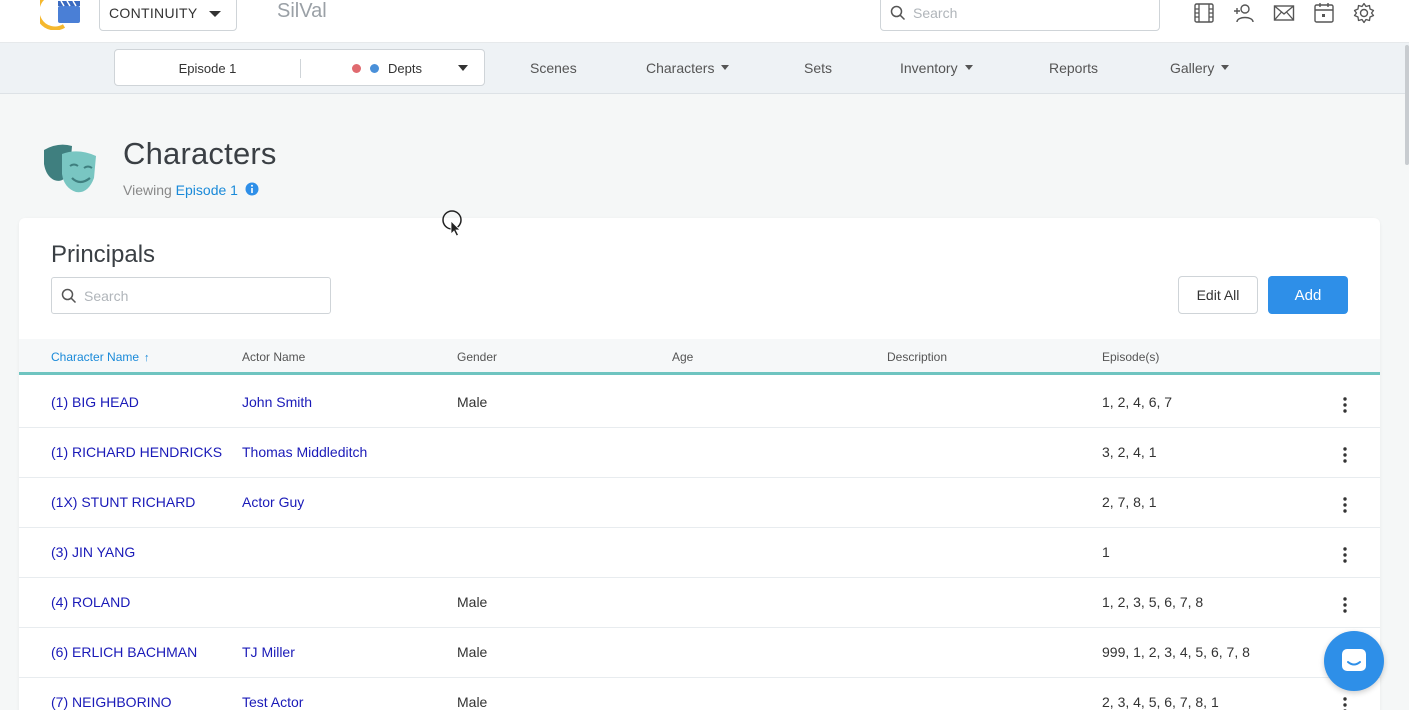  Describe the element at coordinates (1218, 295) in the screenshot. I see `edit-all-button: Edit All` at that location.